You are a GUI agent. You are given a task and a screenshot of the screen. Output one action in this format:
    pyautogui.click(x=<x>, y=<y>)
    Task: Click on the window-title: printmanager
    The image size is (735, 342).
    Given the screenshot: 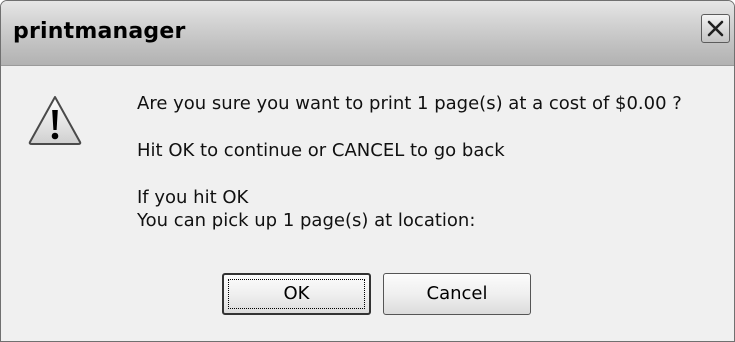 What is the action you would take?
    pyautogui.click(x=99, y=31)
    